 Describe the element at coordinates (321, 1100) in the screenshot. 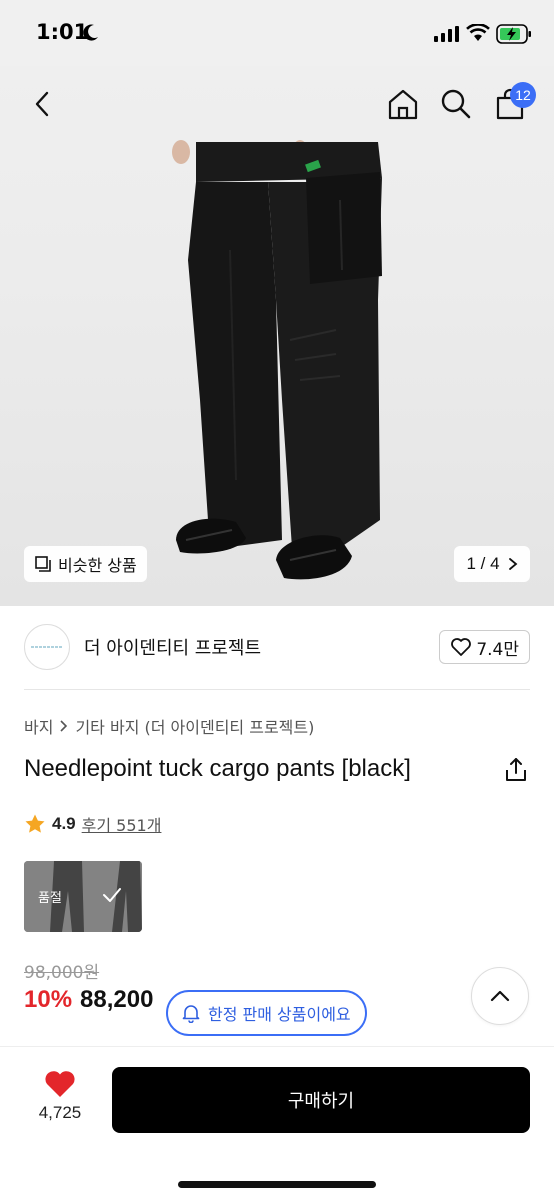

I see `buy-button: 구매하기` at that location.